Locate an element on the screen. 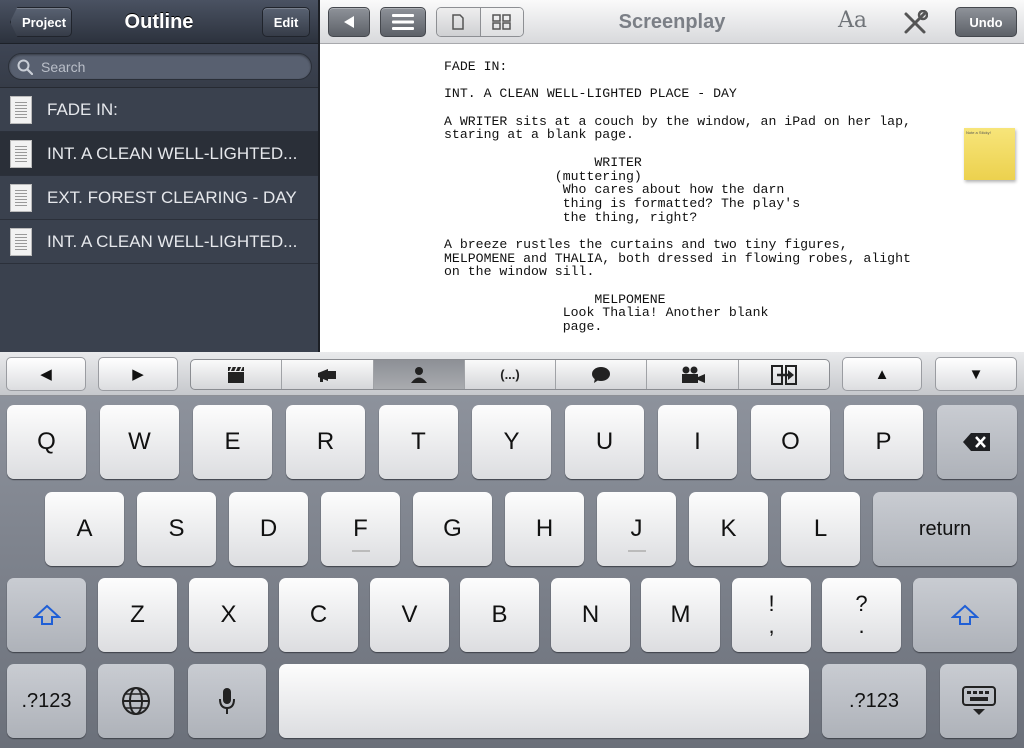  key-h: H is located at coordinates (544, 529).